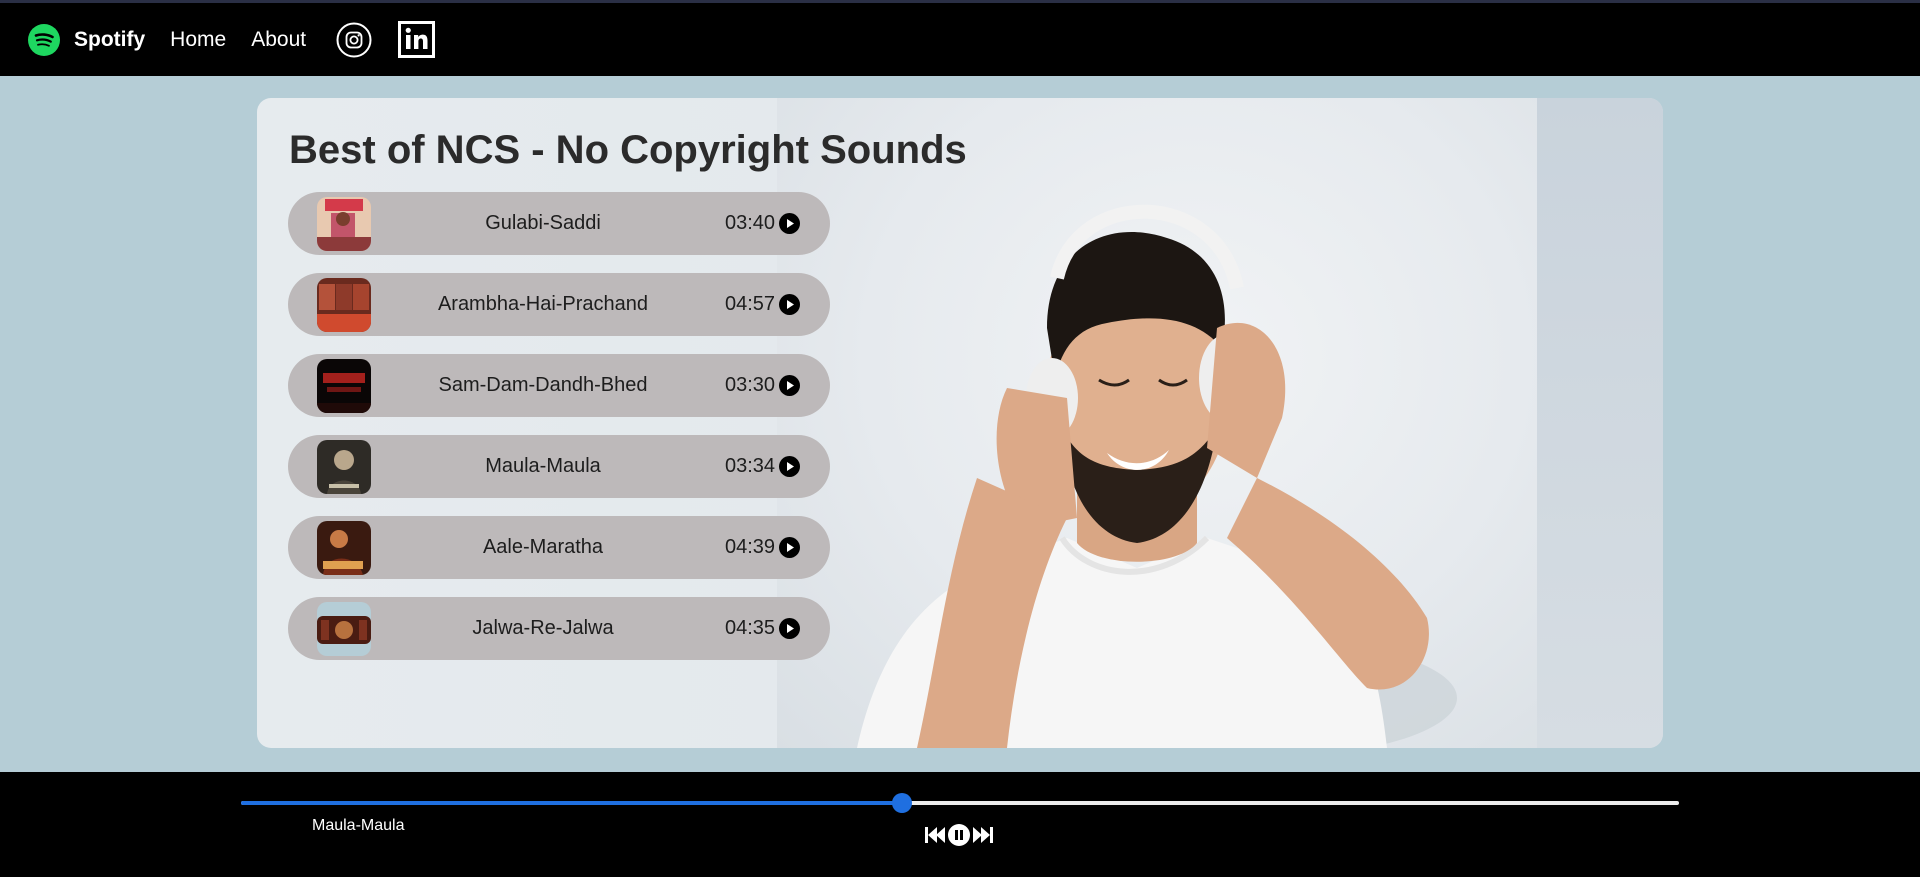 This screenshot has width=1920, height=877. I want to click on song-duration: 04:35, so click(750, 628).